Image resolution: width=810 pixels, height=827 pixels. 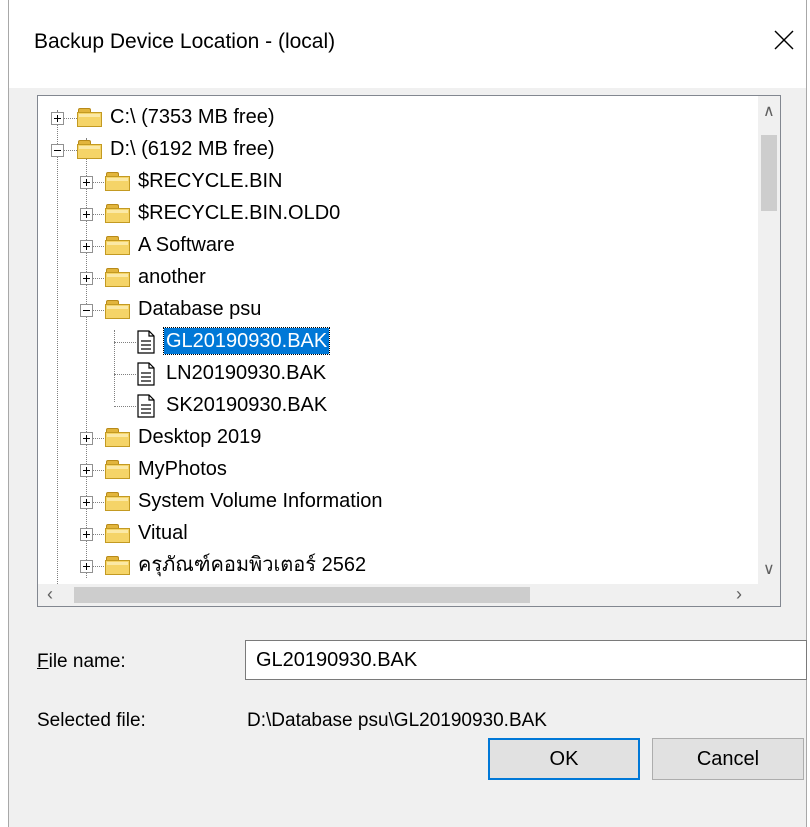 What do you see at coordinates (210, 181) in the screenshot?
I see `tree-item-label: $RECYCLE.BIN` at bounding box center [210, 181].